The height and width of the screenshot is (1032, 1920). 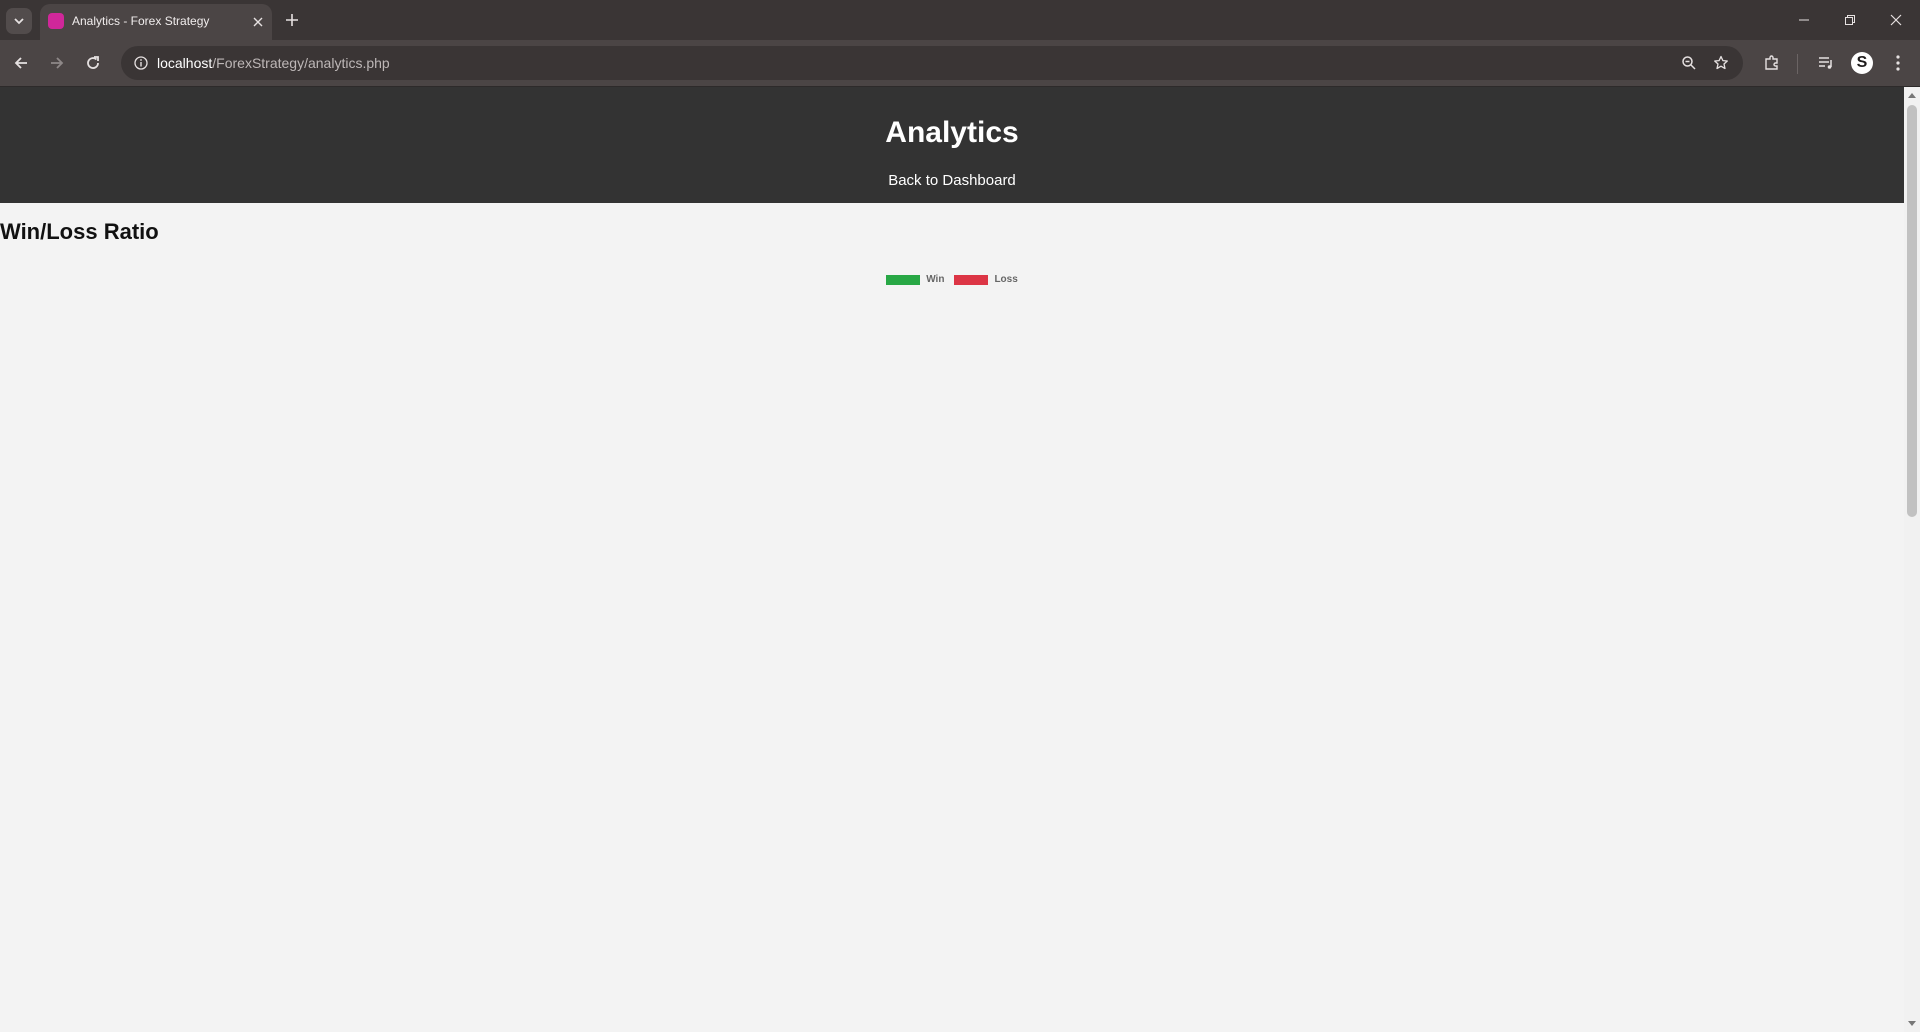 I want to click on extensions-button, so click(x=1772, y=63).